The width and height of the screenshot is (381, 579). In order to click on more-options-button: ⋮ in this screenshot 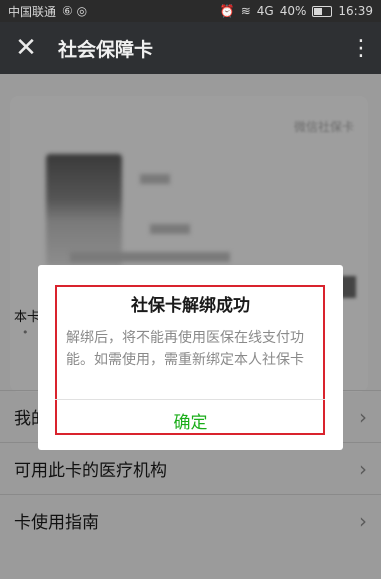, I will do `click(361, 48)`.